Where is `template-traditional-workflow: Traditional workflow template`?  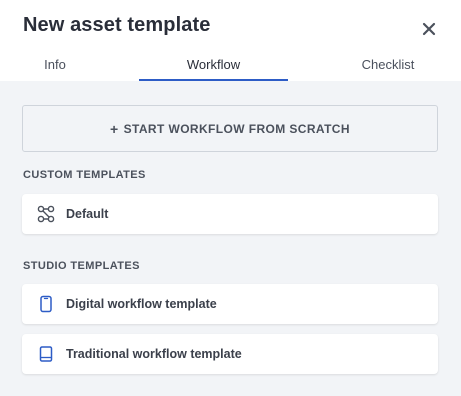
template-traditional-workflow: Traditional workflow template is located at coordinates (230, 354).